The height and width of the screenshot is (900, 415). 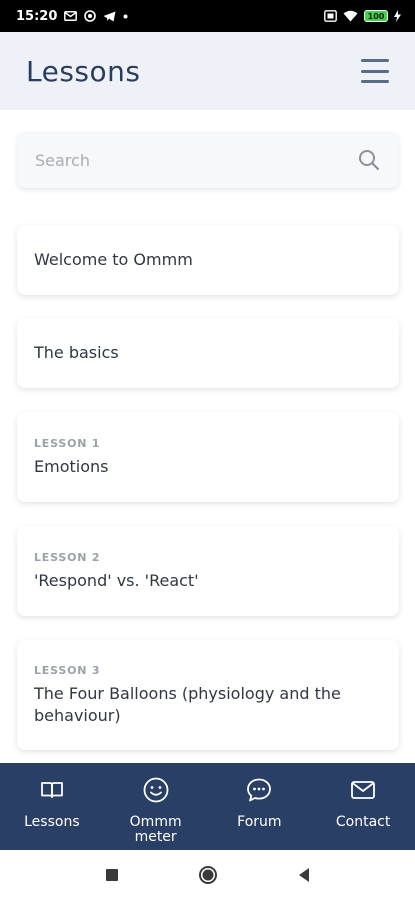 What do you see at coordinates (259, 792) in the screenshot?
I see `chat-bubble-icon` at bounding box center [259, 792].